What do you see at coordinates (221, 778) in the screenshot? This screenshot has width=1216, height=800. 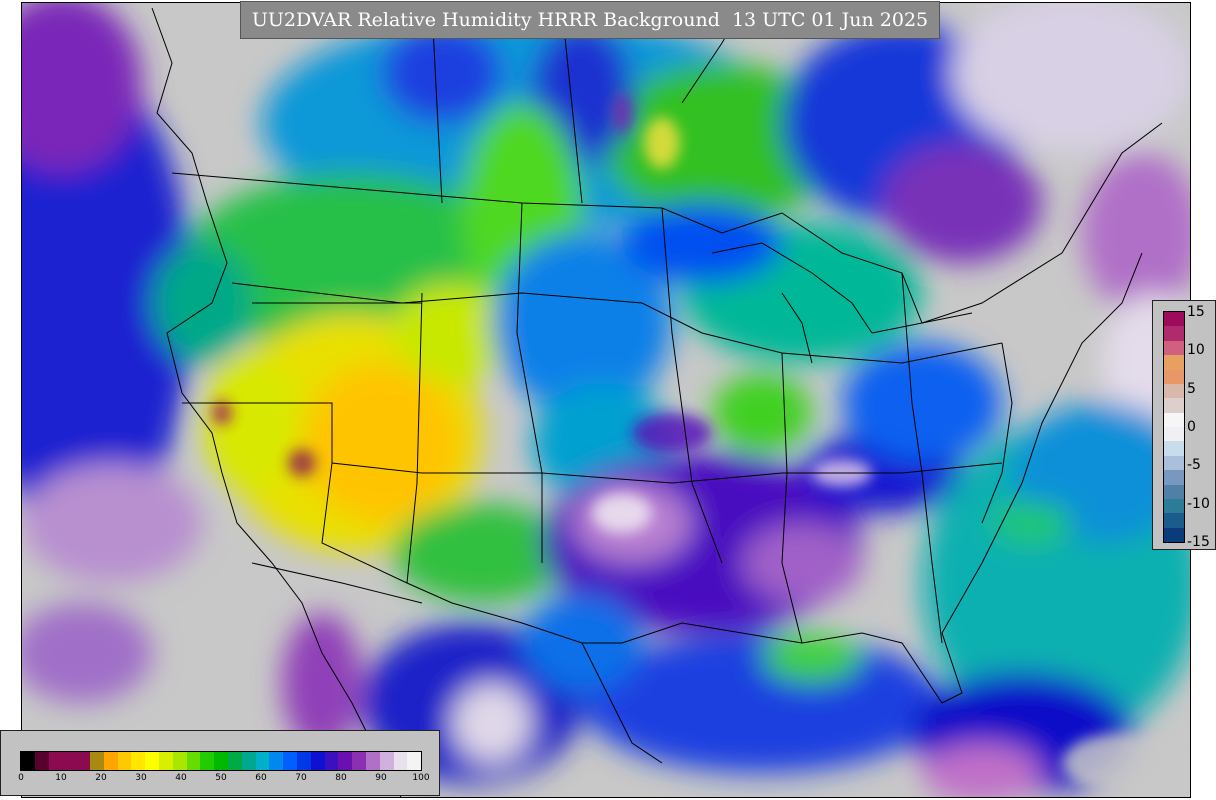 I see `colorbar-tick-label: 50` at bounding box center [221, 778].